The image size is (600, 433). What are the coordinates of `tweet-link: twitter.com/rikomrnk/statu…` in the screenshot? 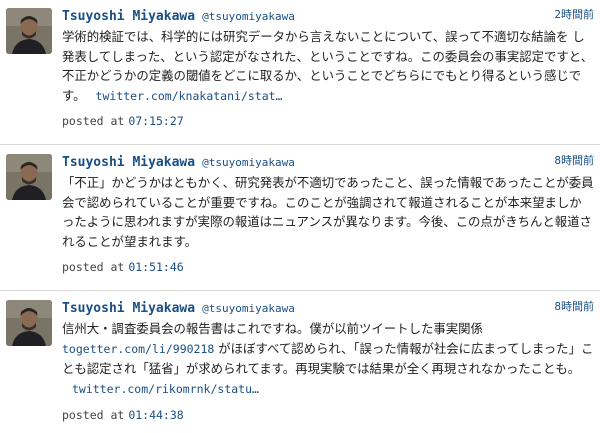 It's located at (165, 389).